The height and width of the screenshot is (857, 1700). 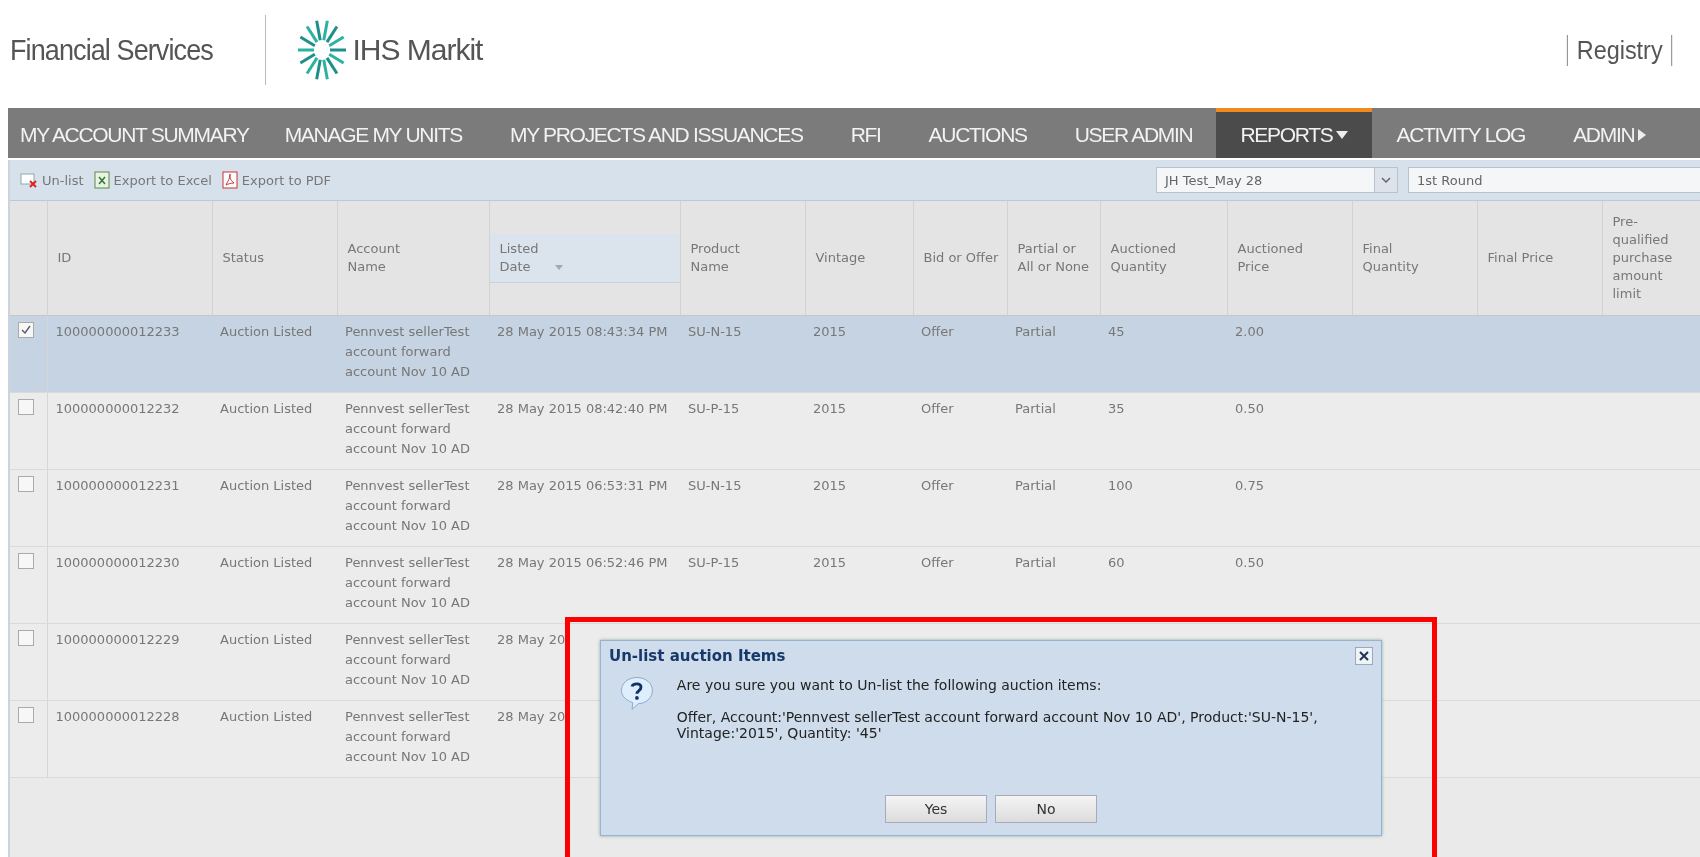 I want to click on nav-tab: MY ACCOUNT SUMMARY, so click(x=134, y=133).